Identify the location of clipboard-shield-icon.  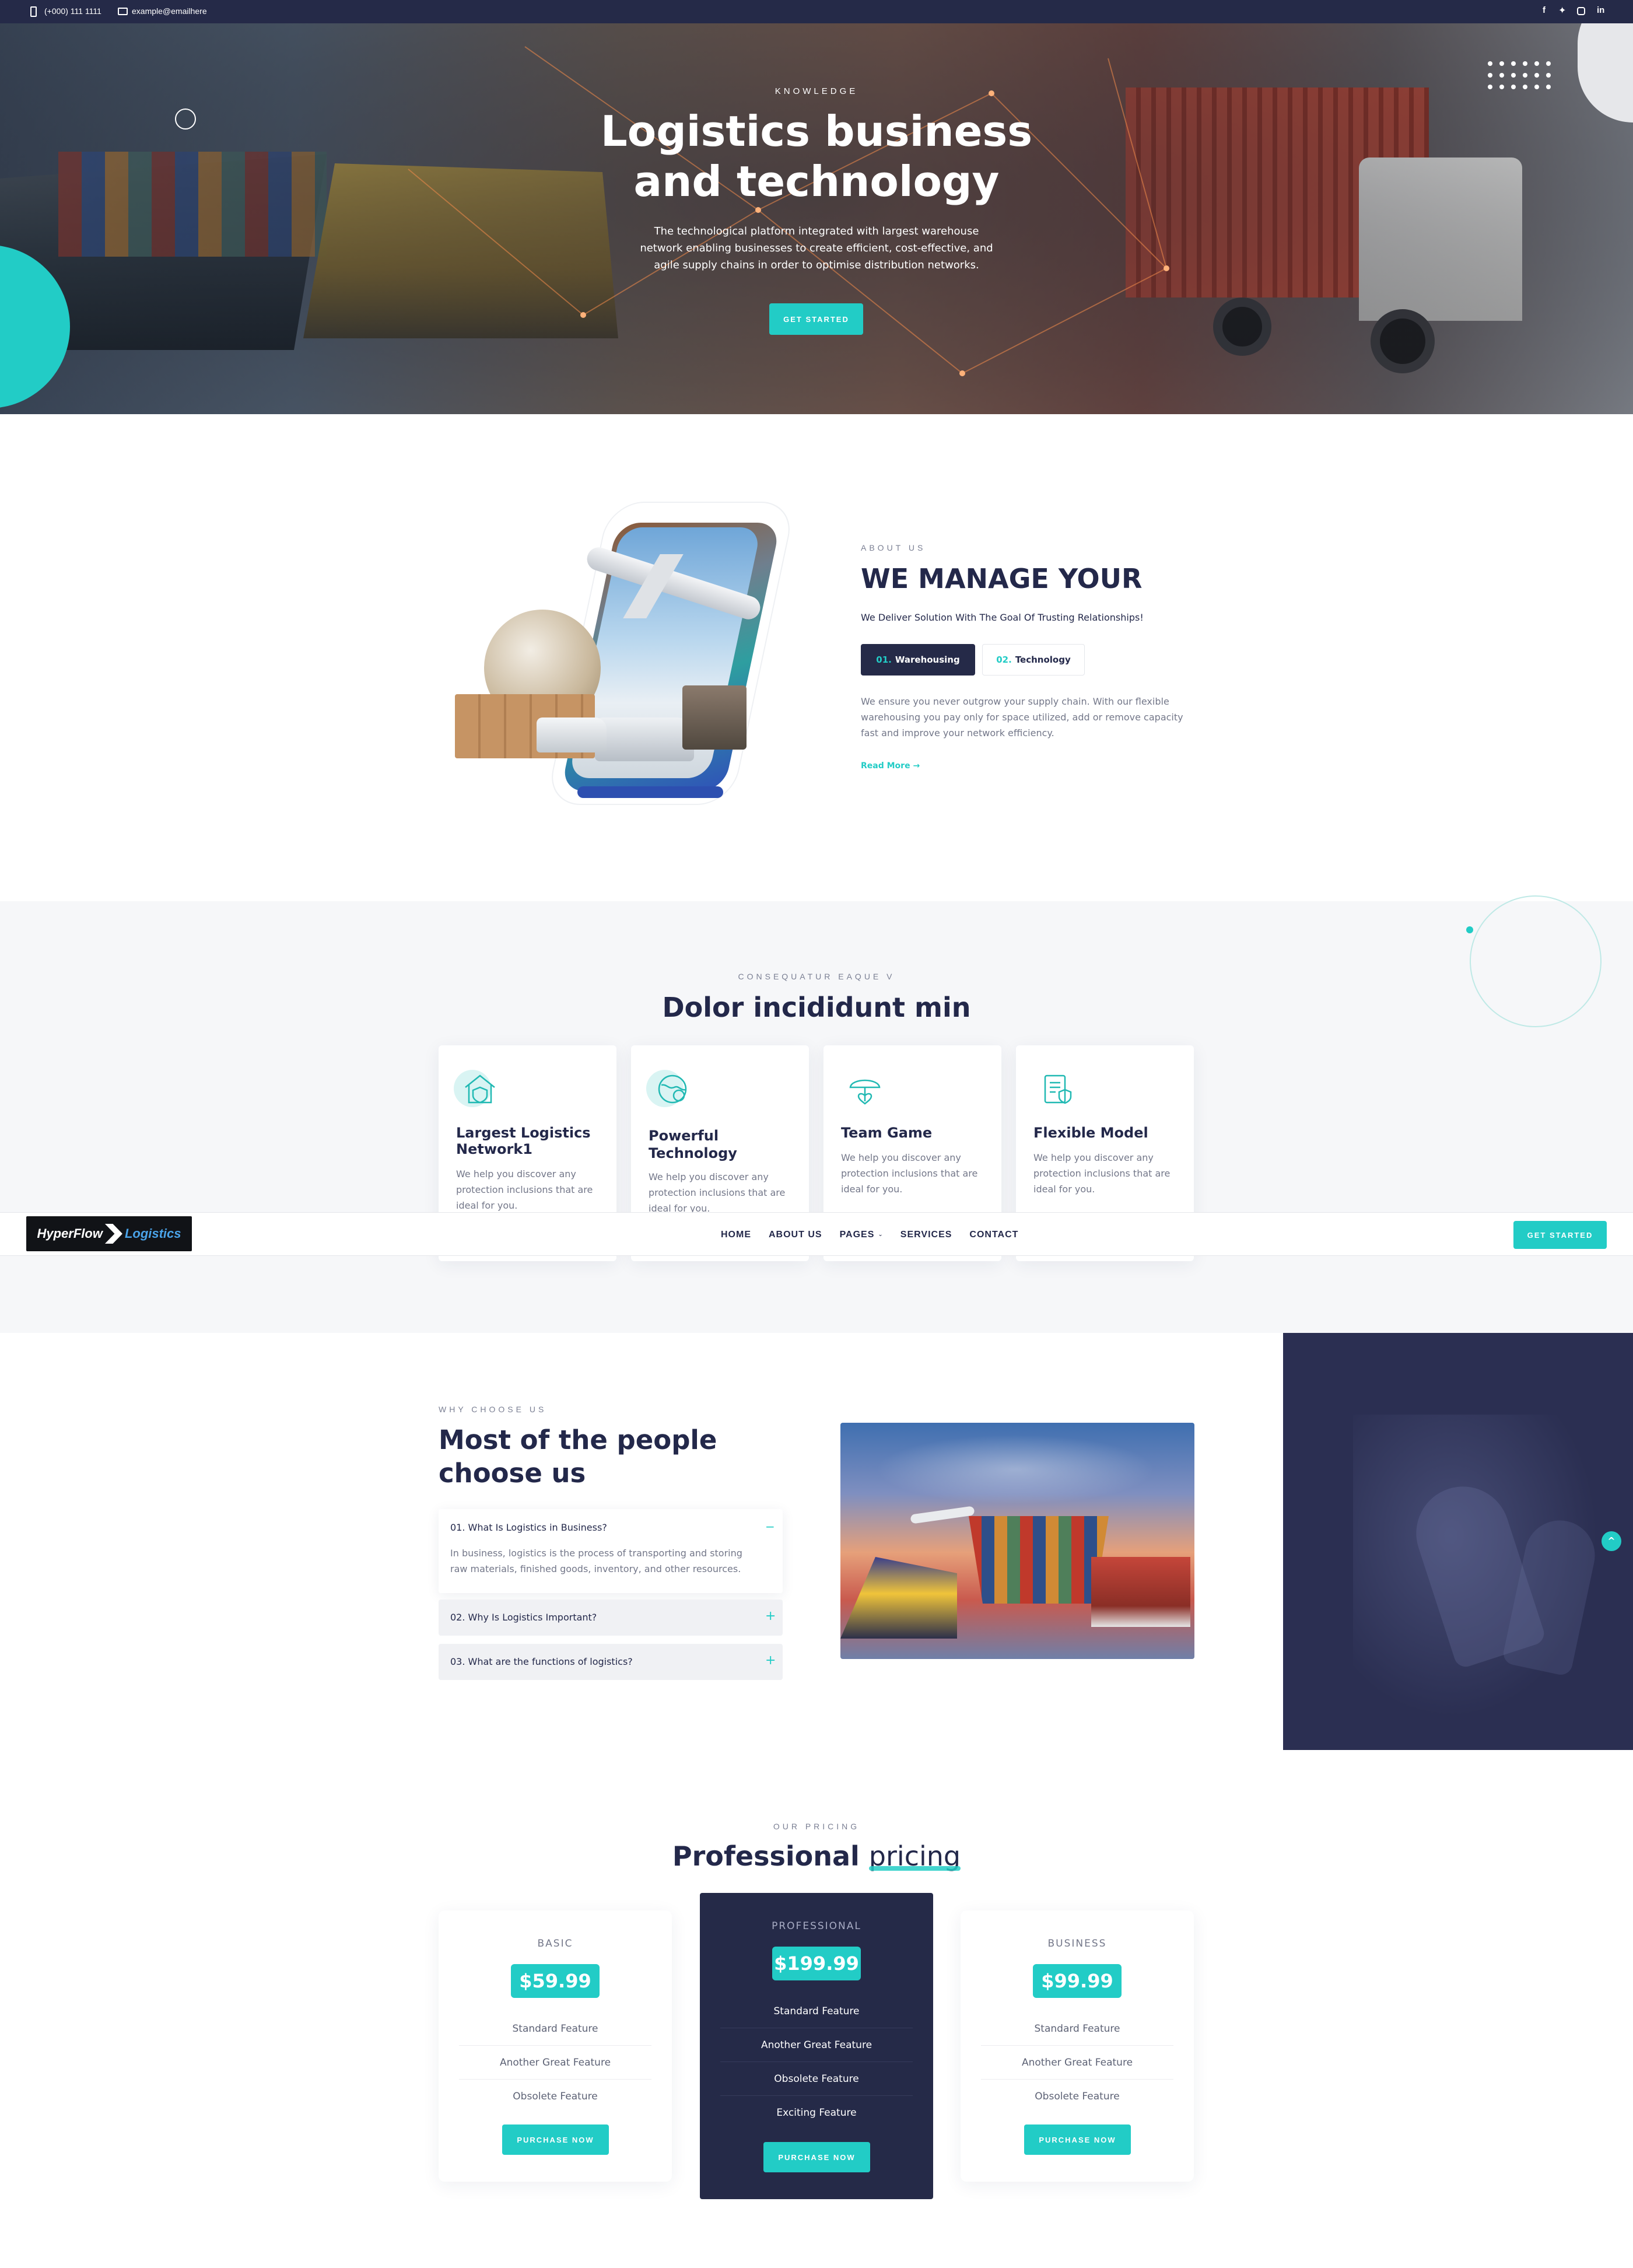
(1058, 1089).